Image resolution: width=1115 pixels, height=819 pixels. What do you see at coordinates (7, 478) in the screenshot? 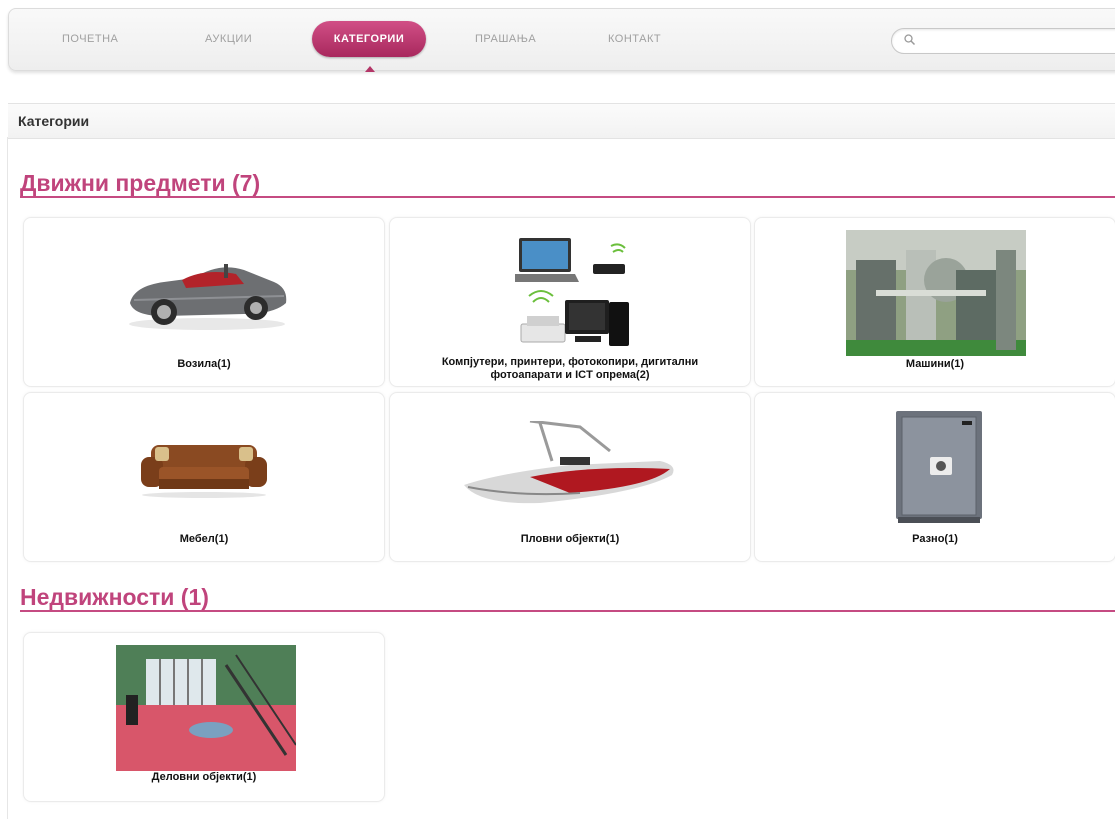
I see `content-left-border` at bounding box center [7, 478].